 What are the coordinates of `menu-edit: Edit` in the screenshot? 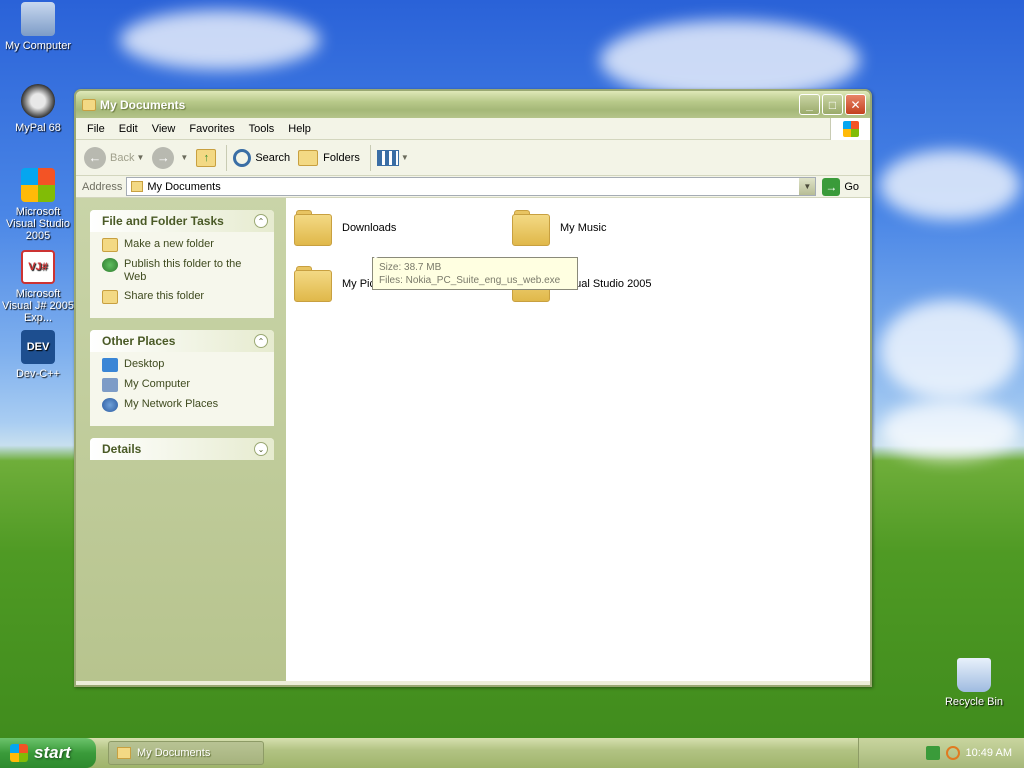 It's located at (128, 129).